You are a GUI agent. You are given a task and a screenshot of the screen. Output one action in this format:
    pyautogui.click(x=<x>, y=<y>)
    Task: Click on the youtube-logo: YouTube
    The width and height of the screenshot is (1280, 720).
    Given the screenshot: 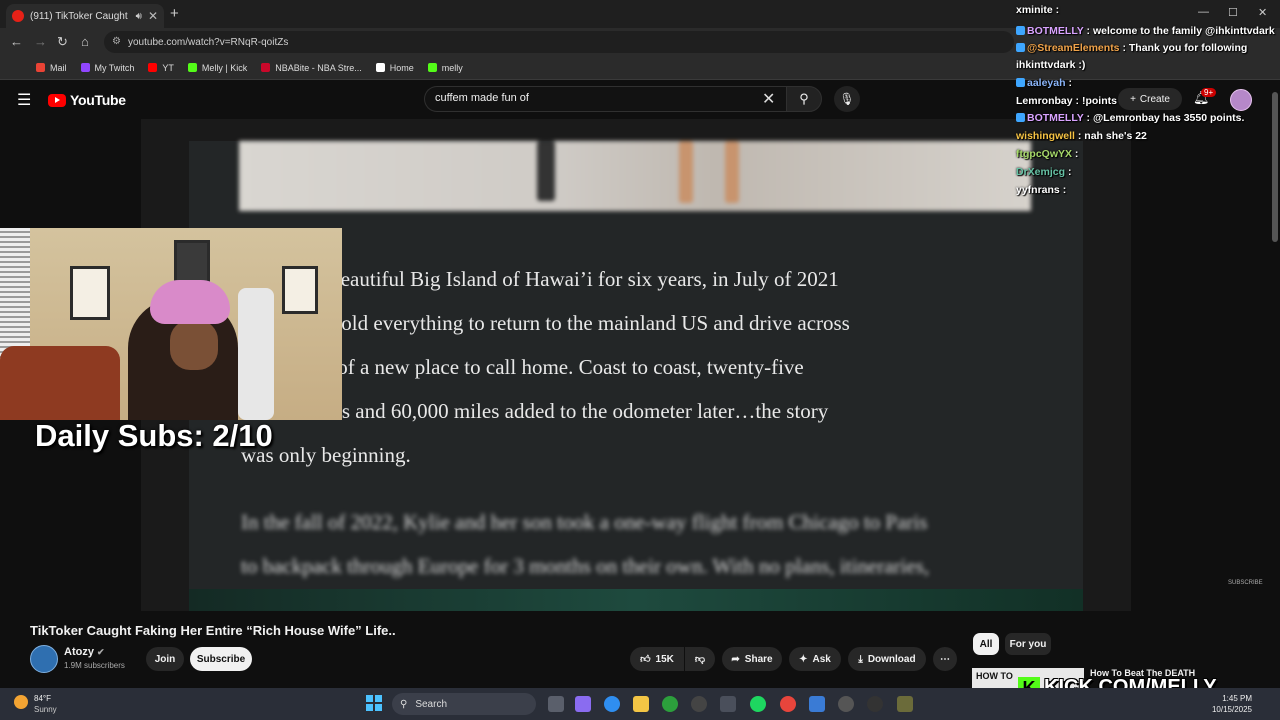 What is the action you would take?
    pyautogui.click(x=87, y=100)
    